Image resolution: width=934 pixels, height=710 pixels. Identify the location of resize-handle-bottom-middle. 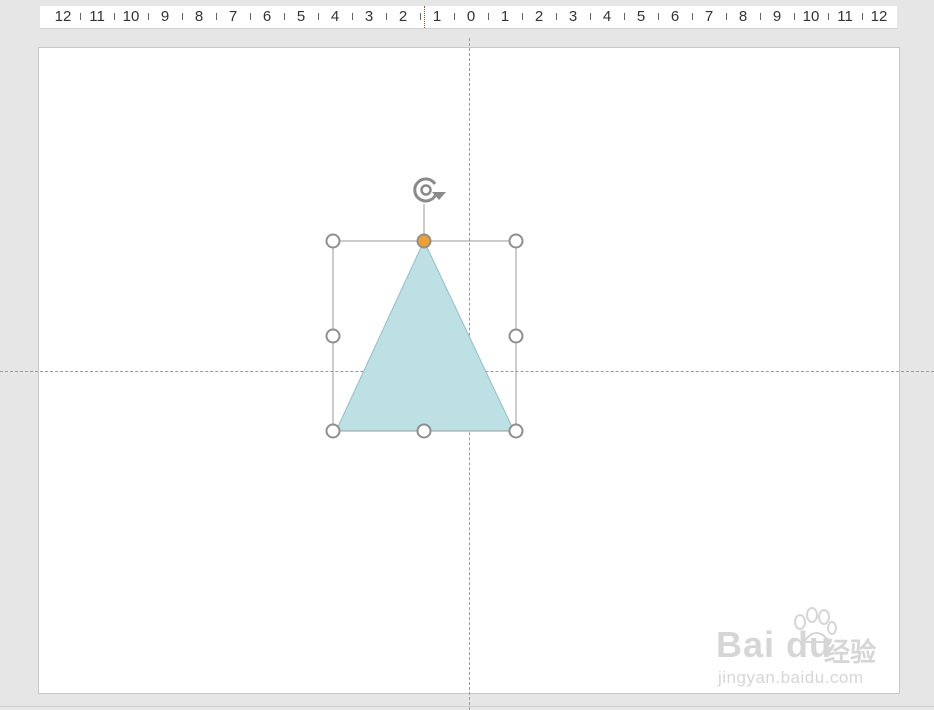
(424, 431).